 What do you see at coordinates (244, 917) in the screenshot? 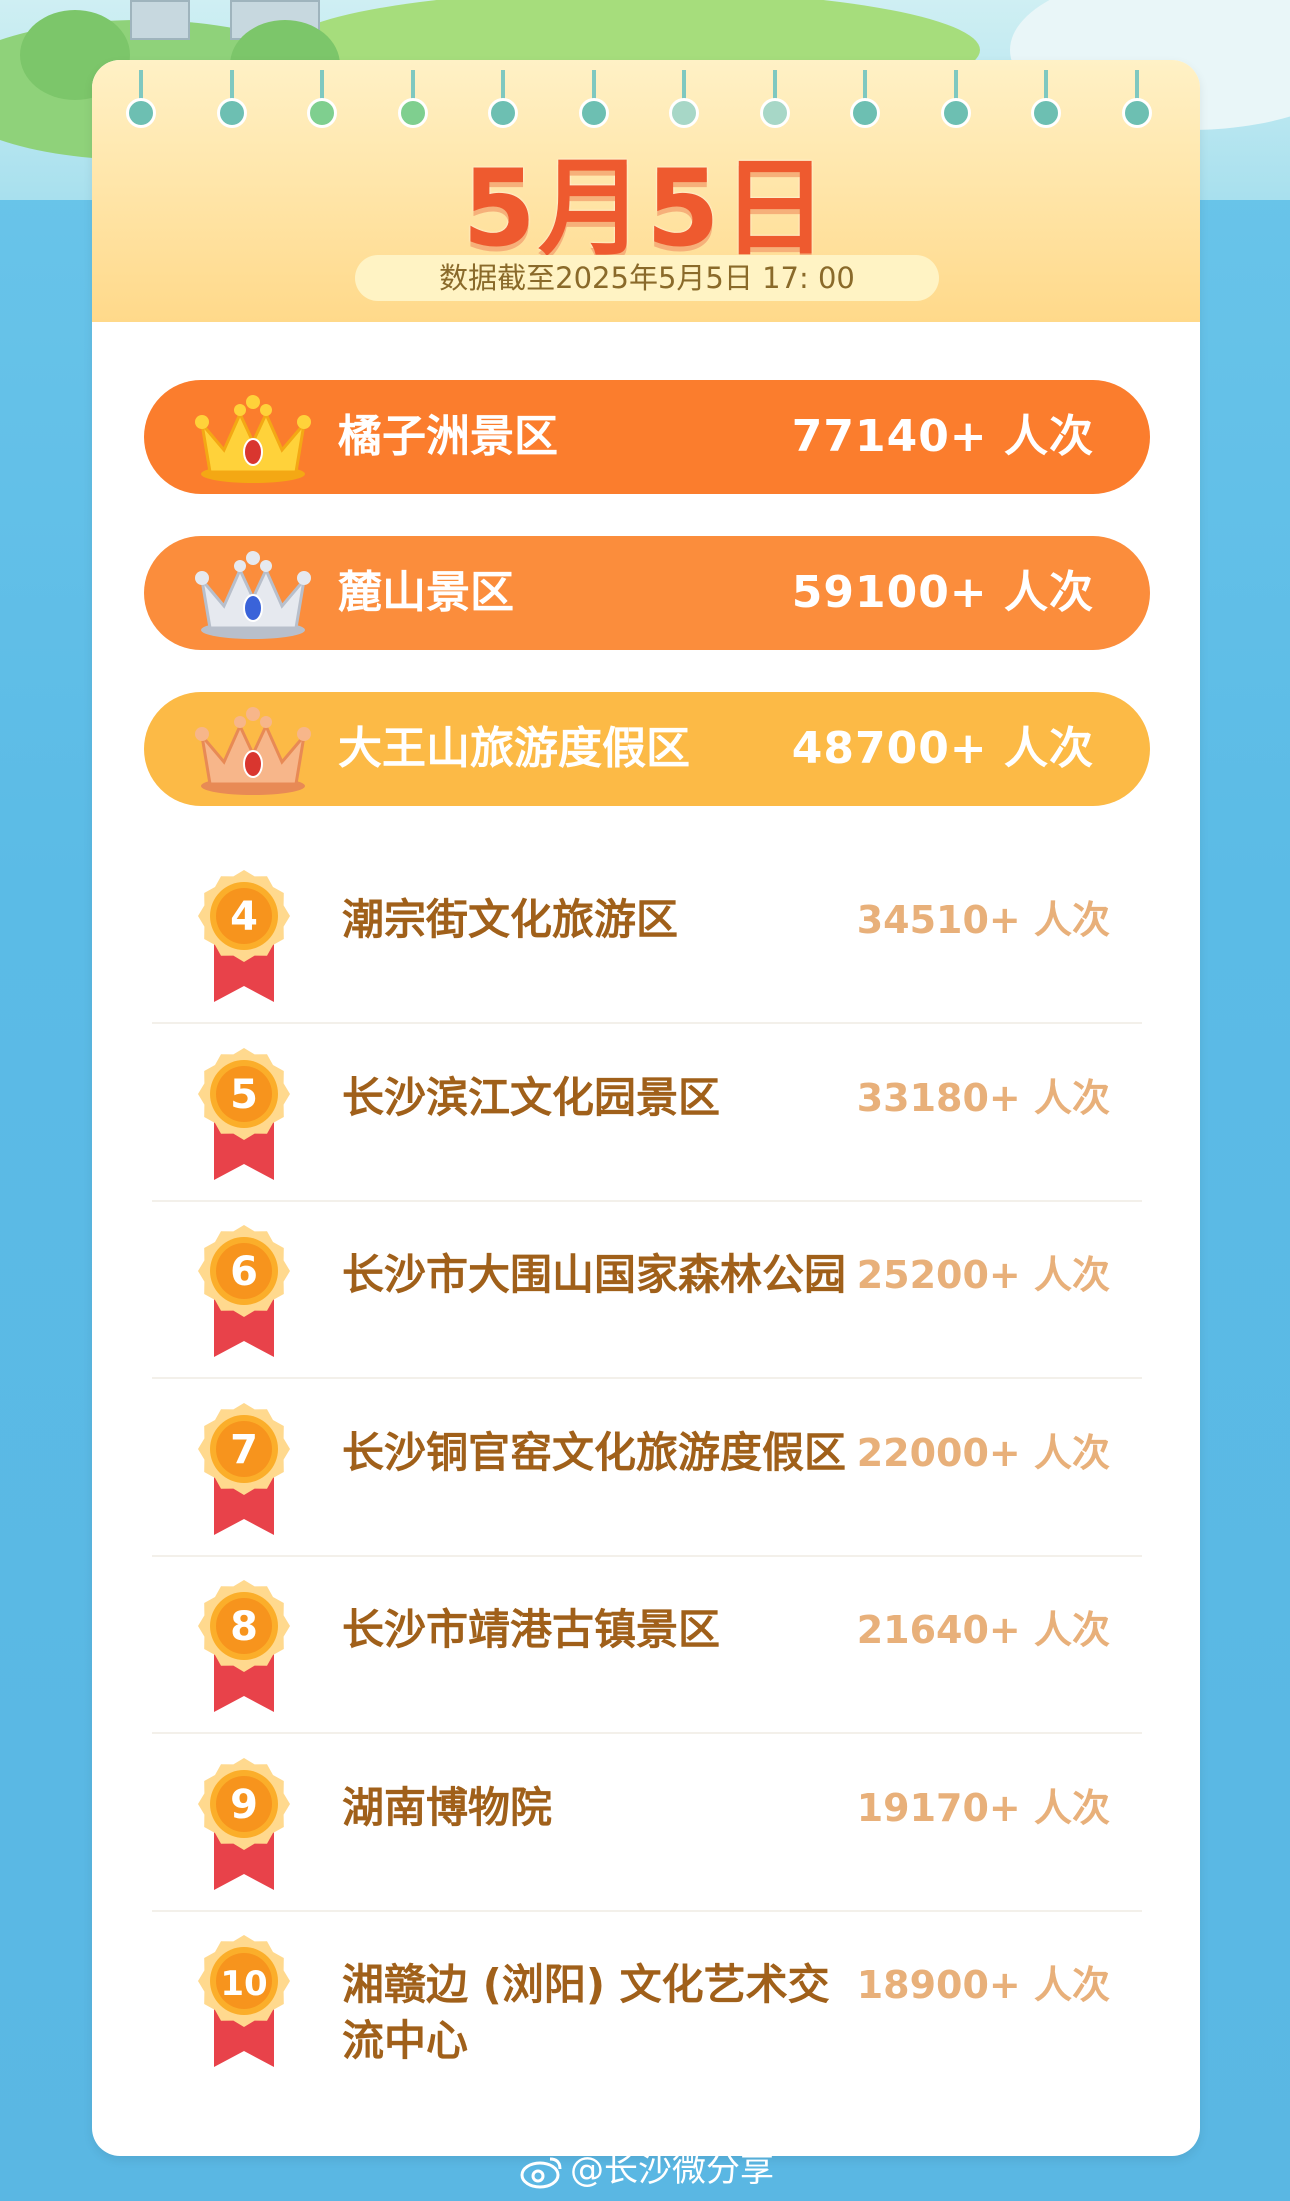
I see `svg-text: 4` at bounding box center [244, 917].